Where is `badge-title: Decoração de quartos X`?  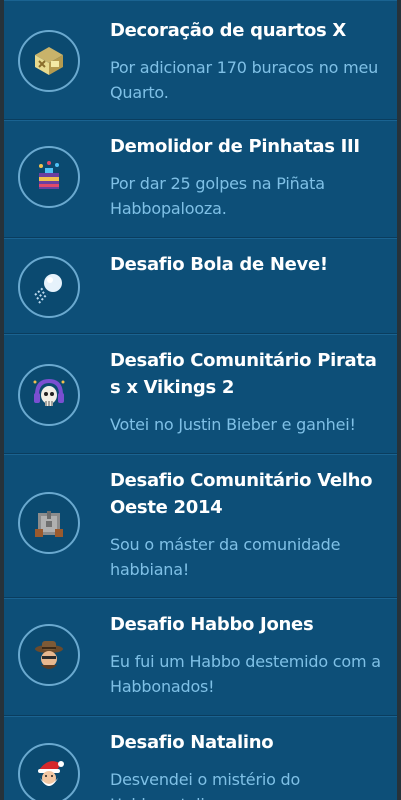
badge-title: Decoração de quartos X is located at coordinates (228, 30).